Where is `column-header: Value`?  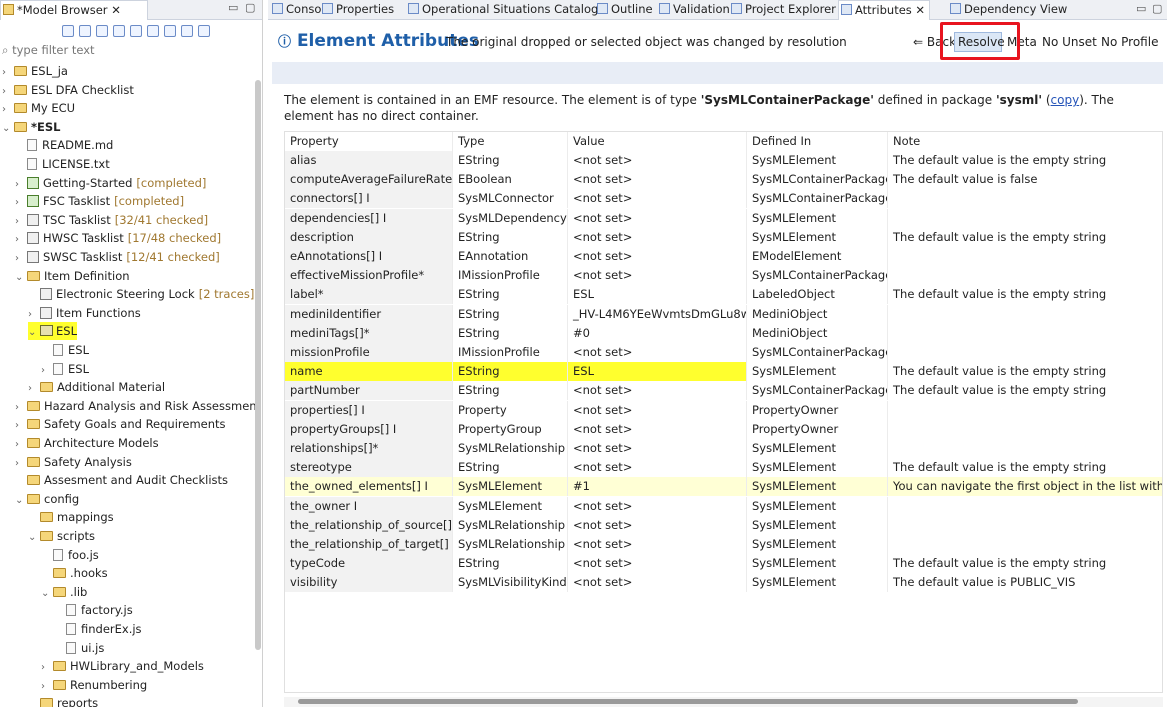
column-header: Value is located at coordinates (657, 141).